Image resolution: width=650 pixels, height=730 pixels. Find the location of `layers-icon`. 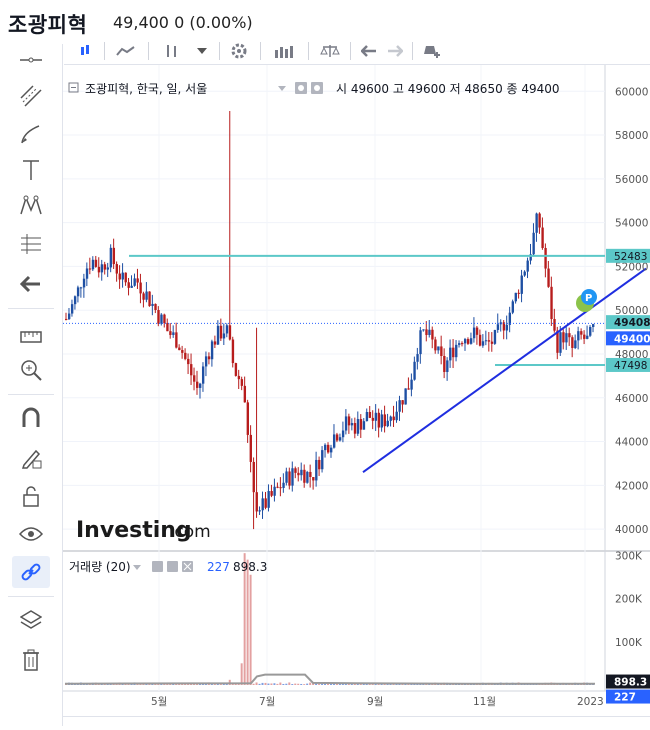

layers-icon is located at coordinates (31, 620).